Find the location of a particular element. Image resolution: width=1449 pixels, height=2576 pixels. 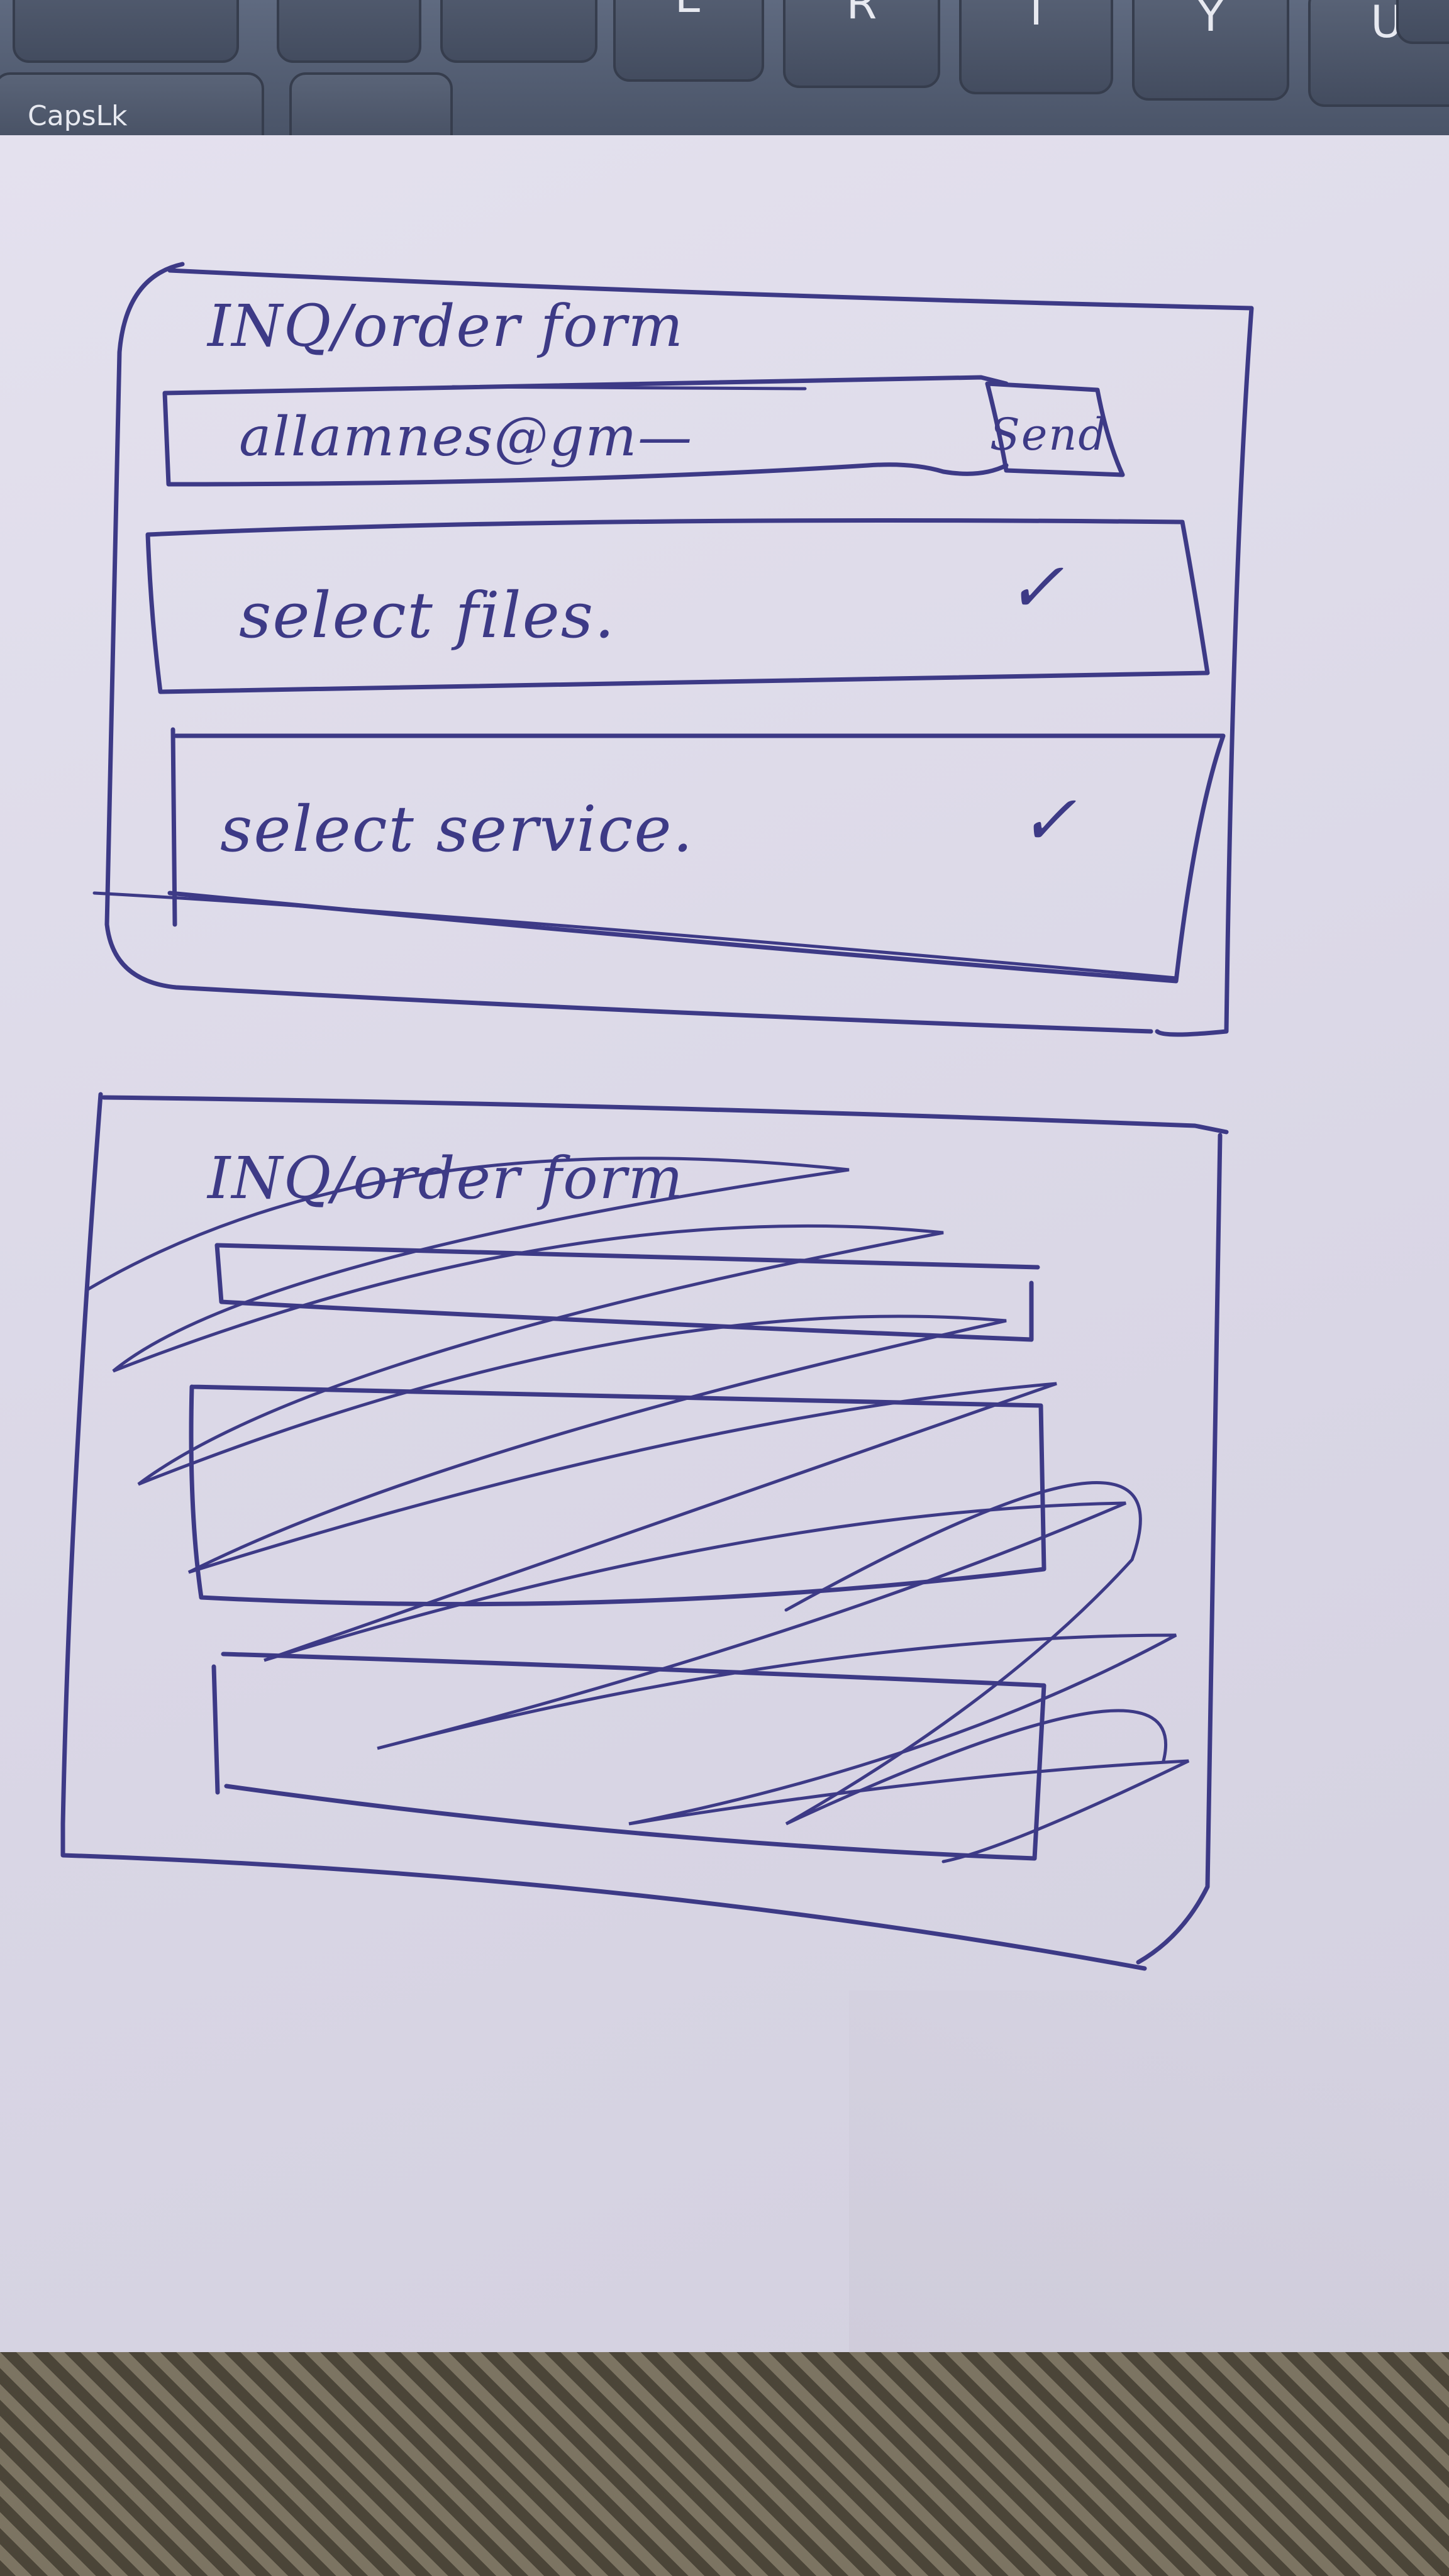

key-y: Y is located at coordinates (1210, 50).